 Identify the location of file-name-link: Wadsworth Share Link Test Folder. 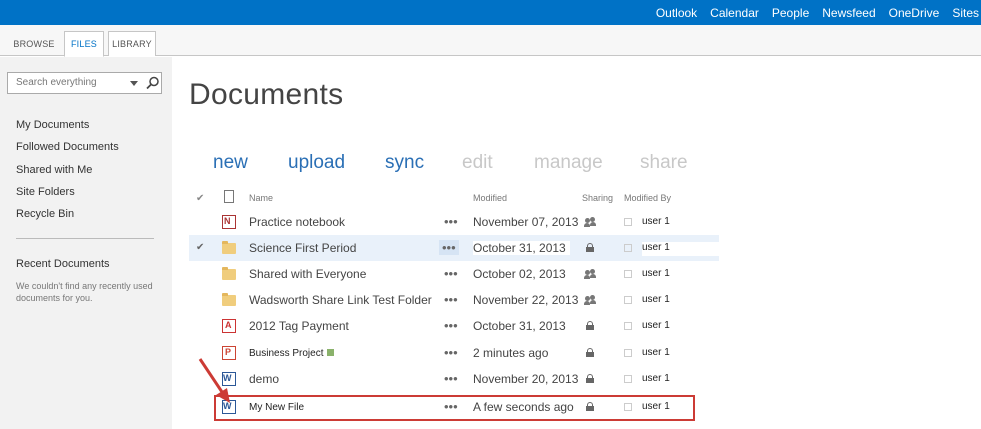
(340, 300).